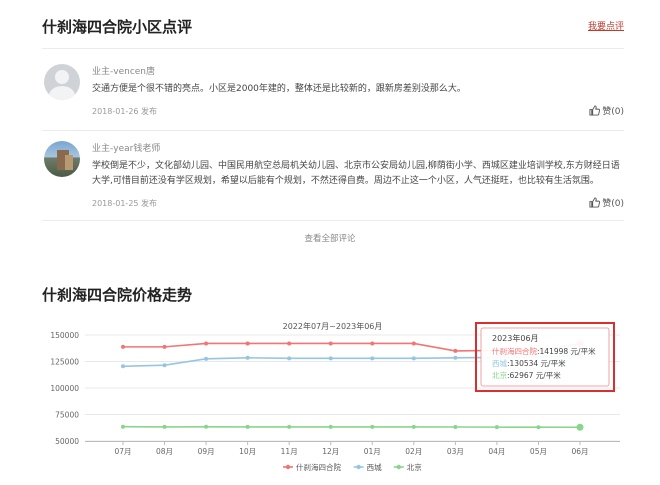 This screenshot has height=485, width=660. I want to click on x-tick-label: 07月, so click(122, 451).